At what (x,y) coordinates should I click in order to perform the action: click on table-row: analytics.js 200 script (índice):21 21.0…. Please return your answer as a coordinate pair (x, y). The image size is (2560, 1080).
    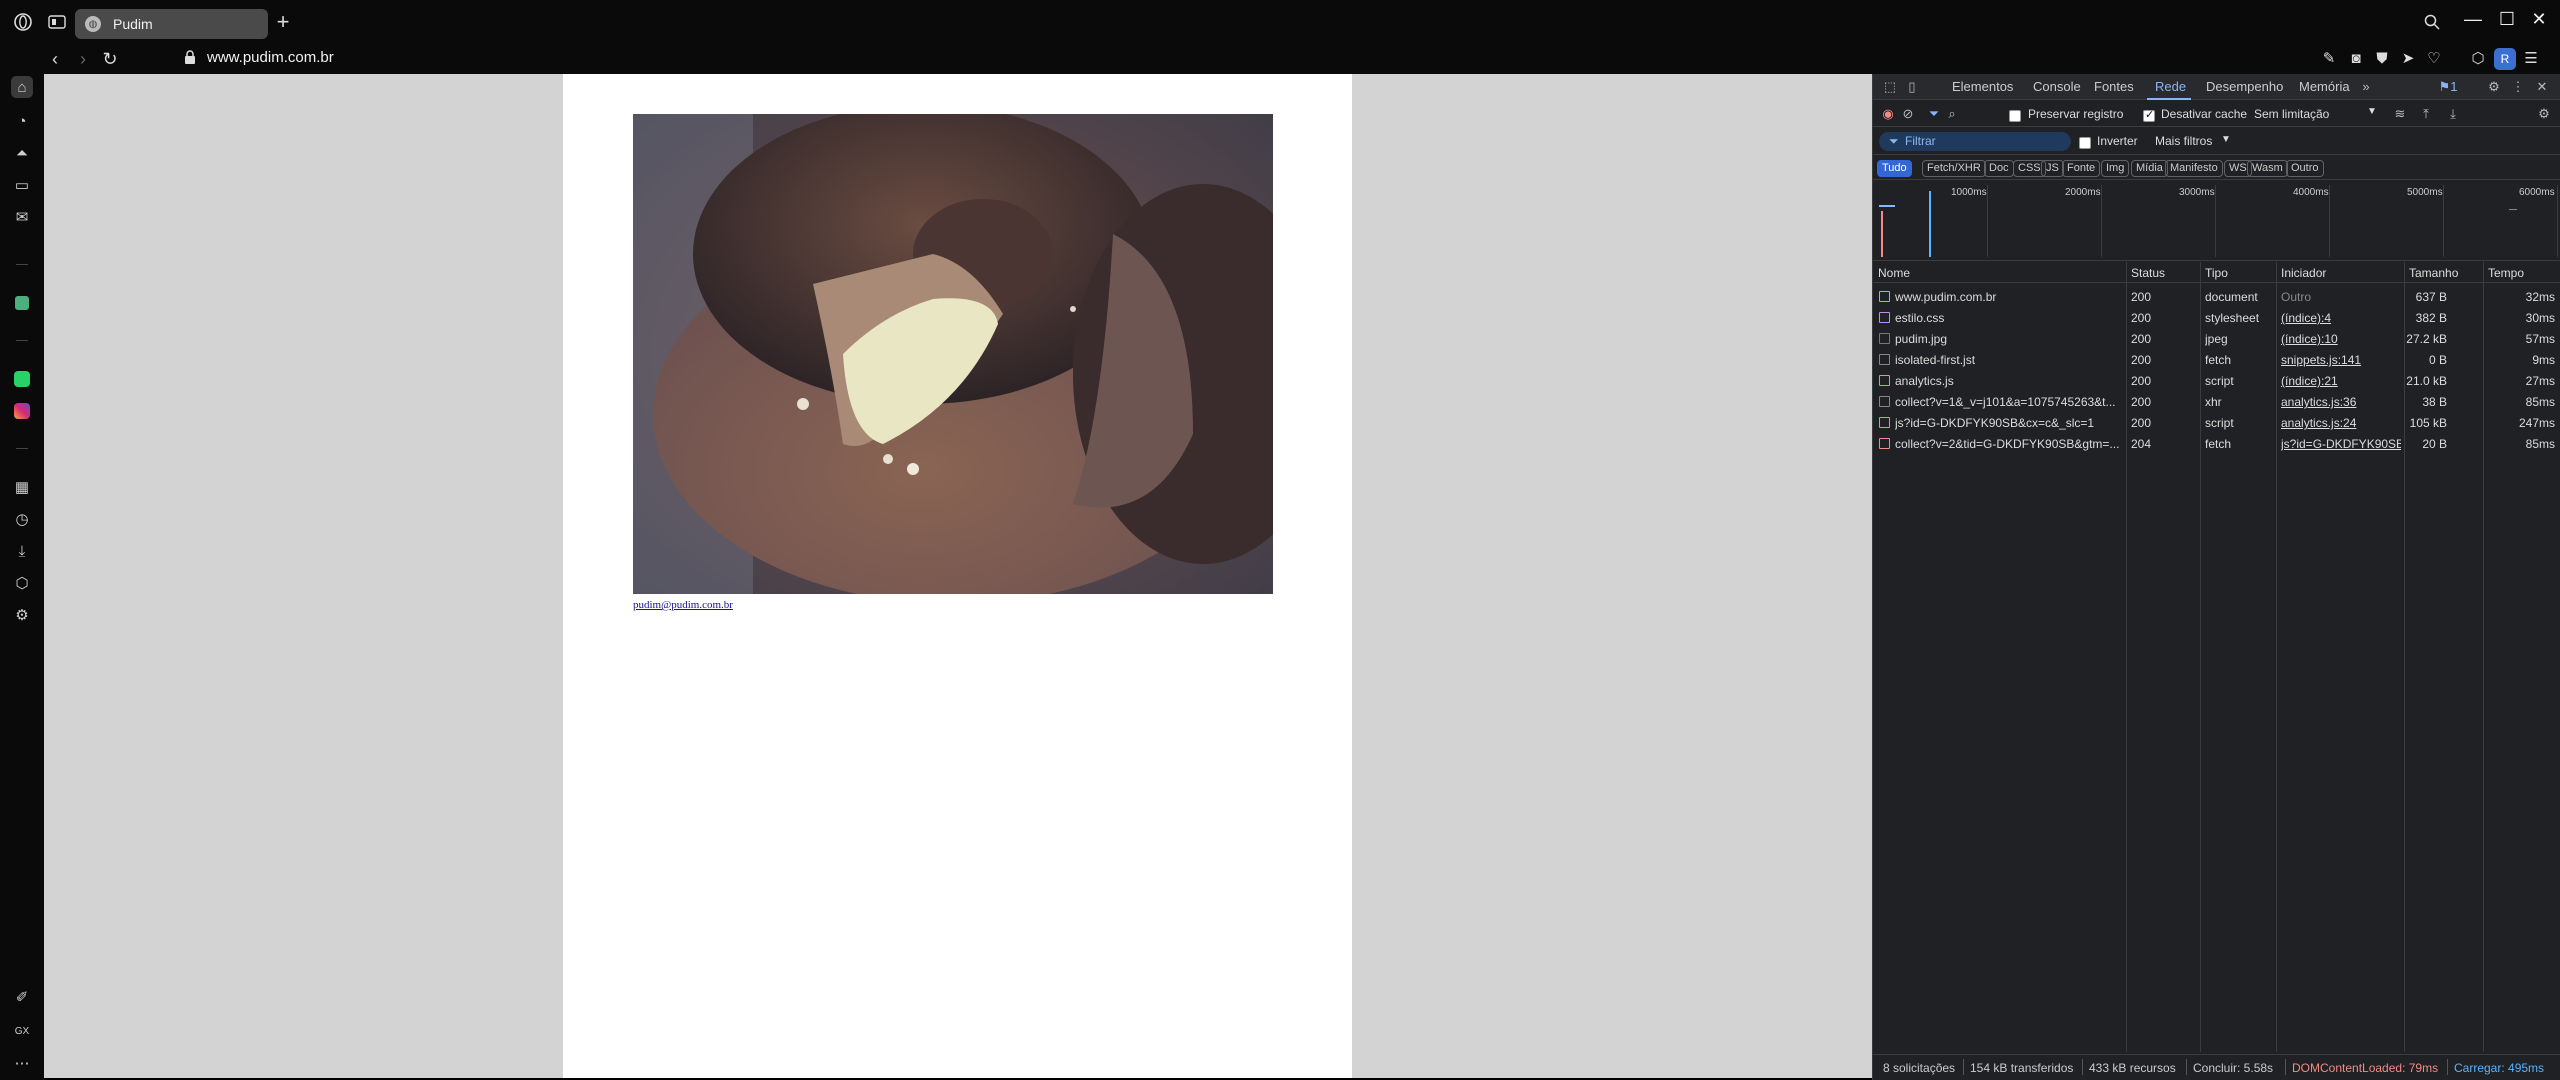
    Looking at the image, I should click on (2216, 380).